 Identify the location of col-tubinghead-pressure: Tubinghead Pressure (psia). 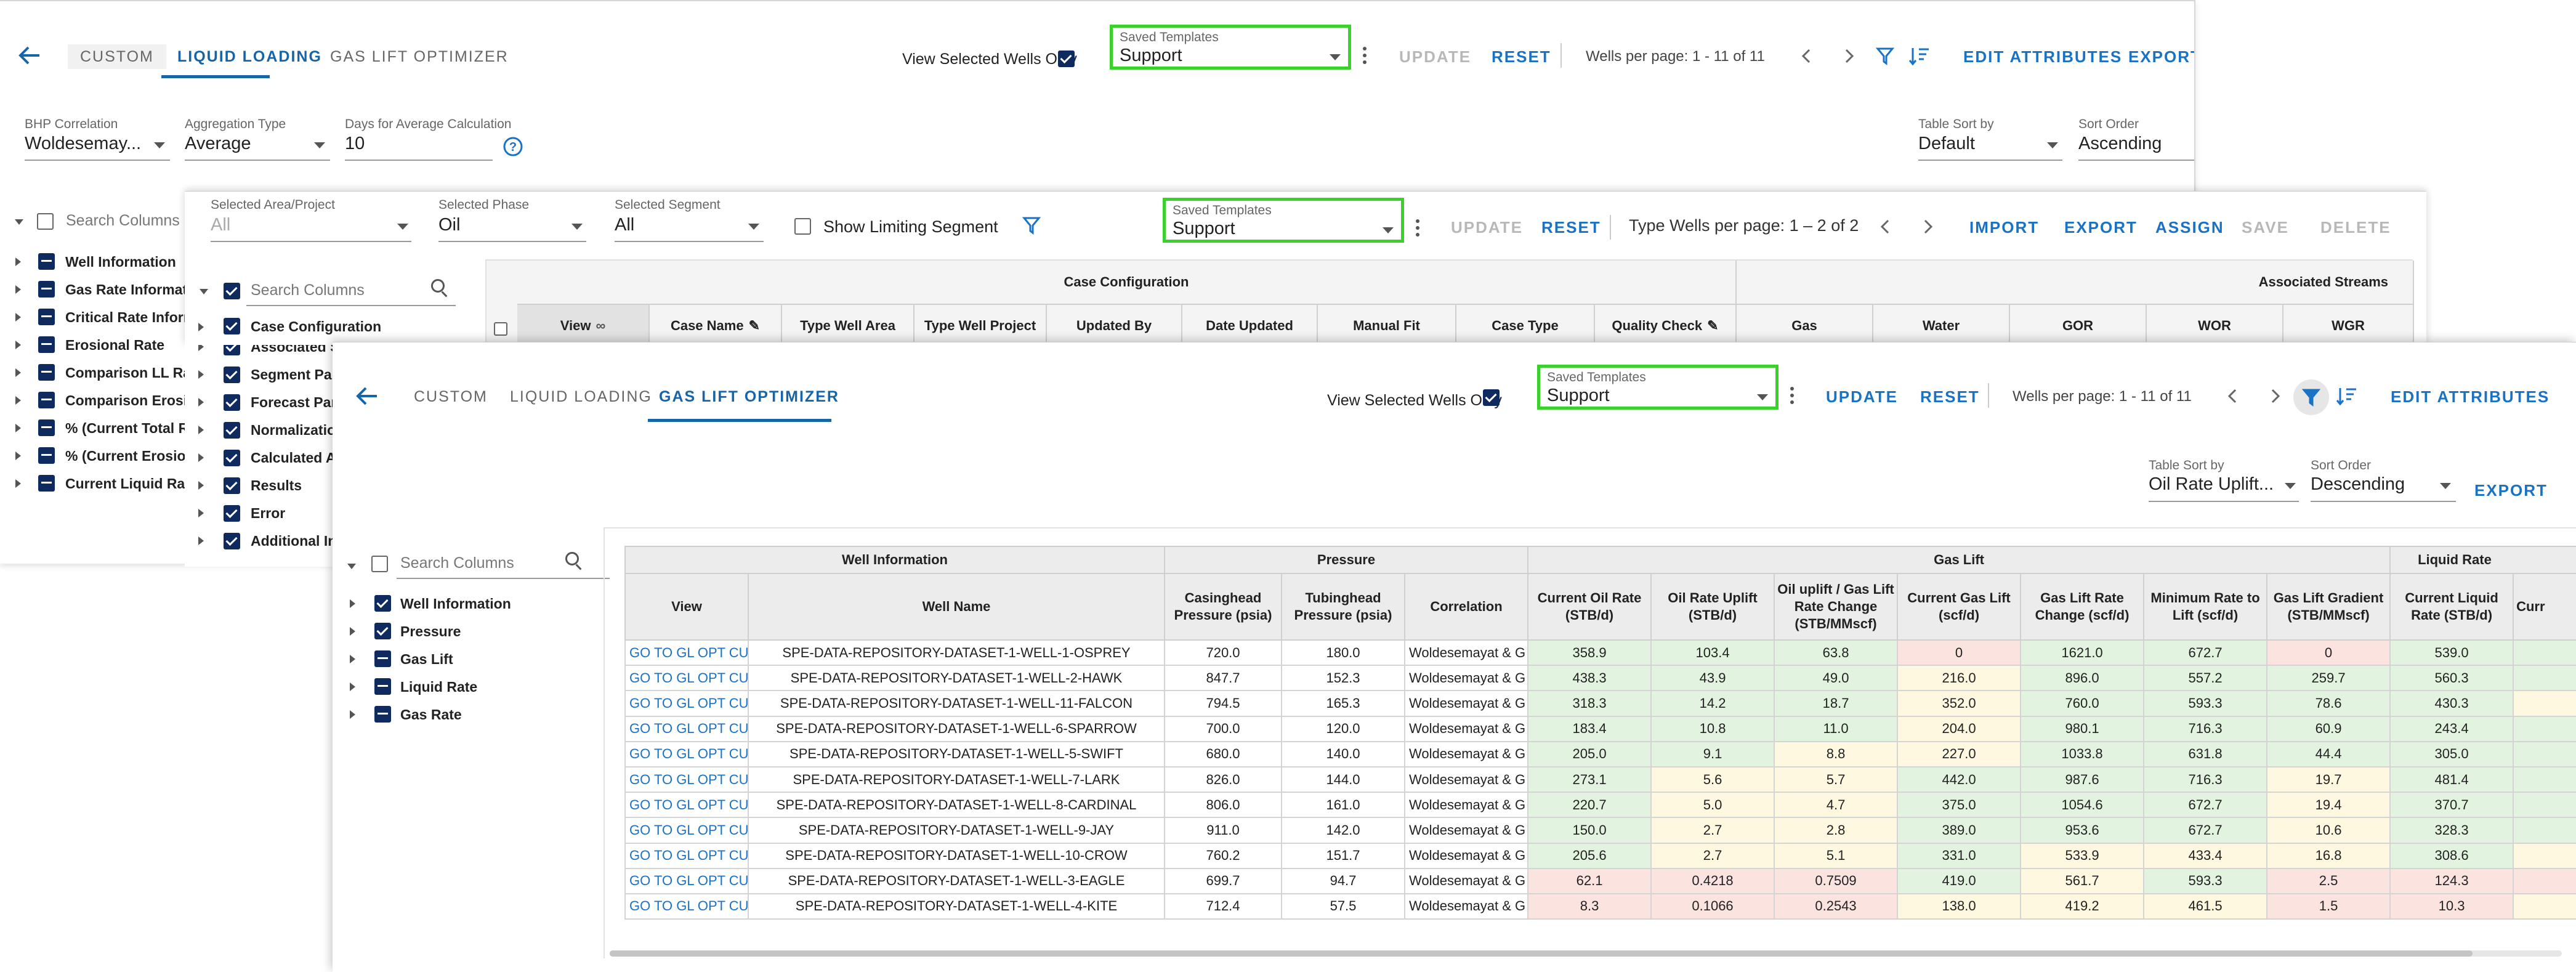
(1343, 607).